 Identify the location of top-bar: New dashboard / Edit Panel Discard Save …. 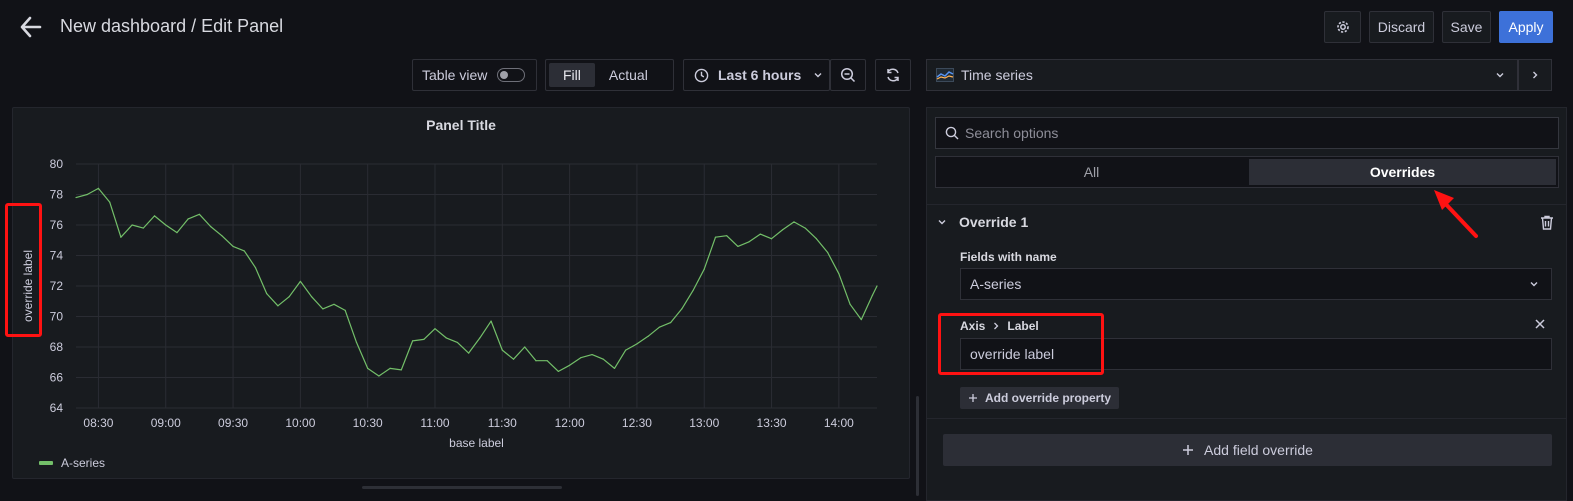
(786, 27).